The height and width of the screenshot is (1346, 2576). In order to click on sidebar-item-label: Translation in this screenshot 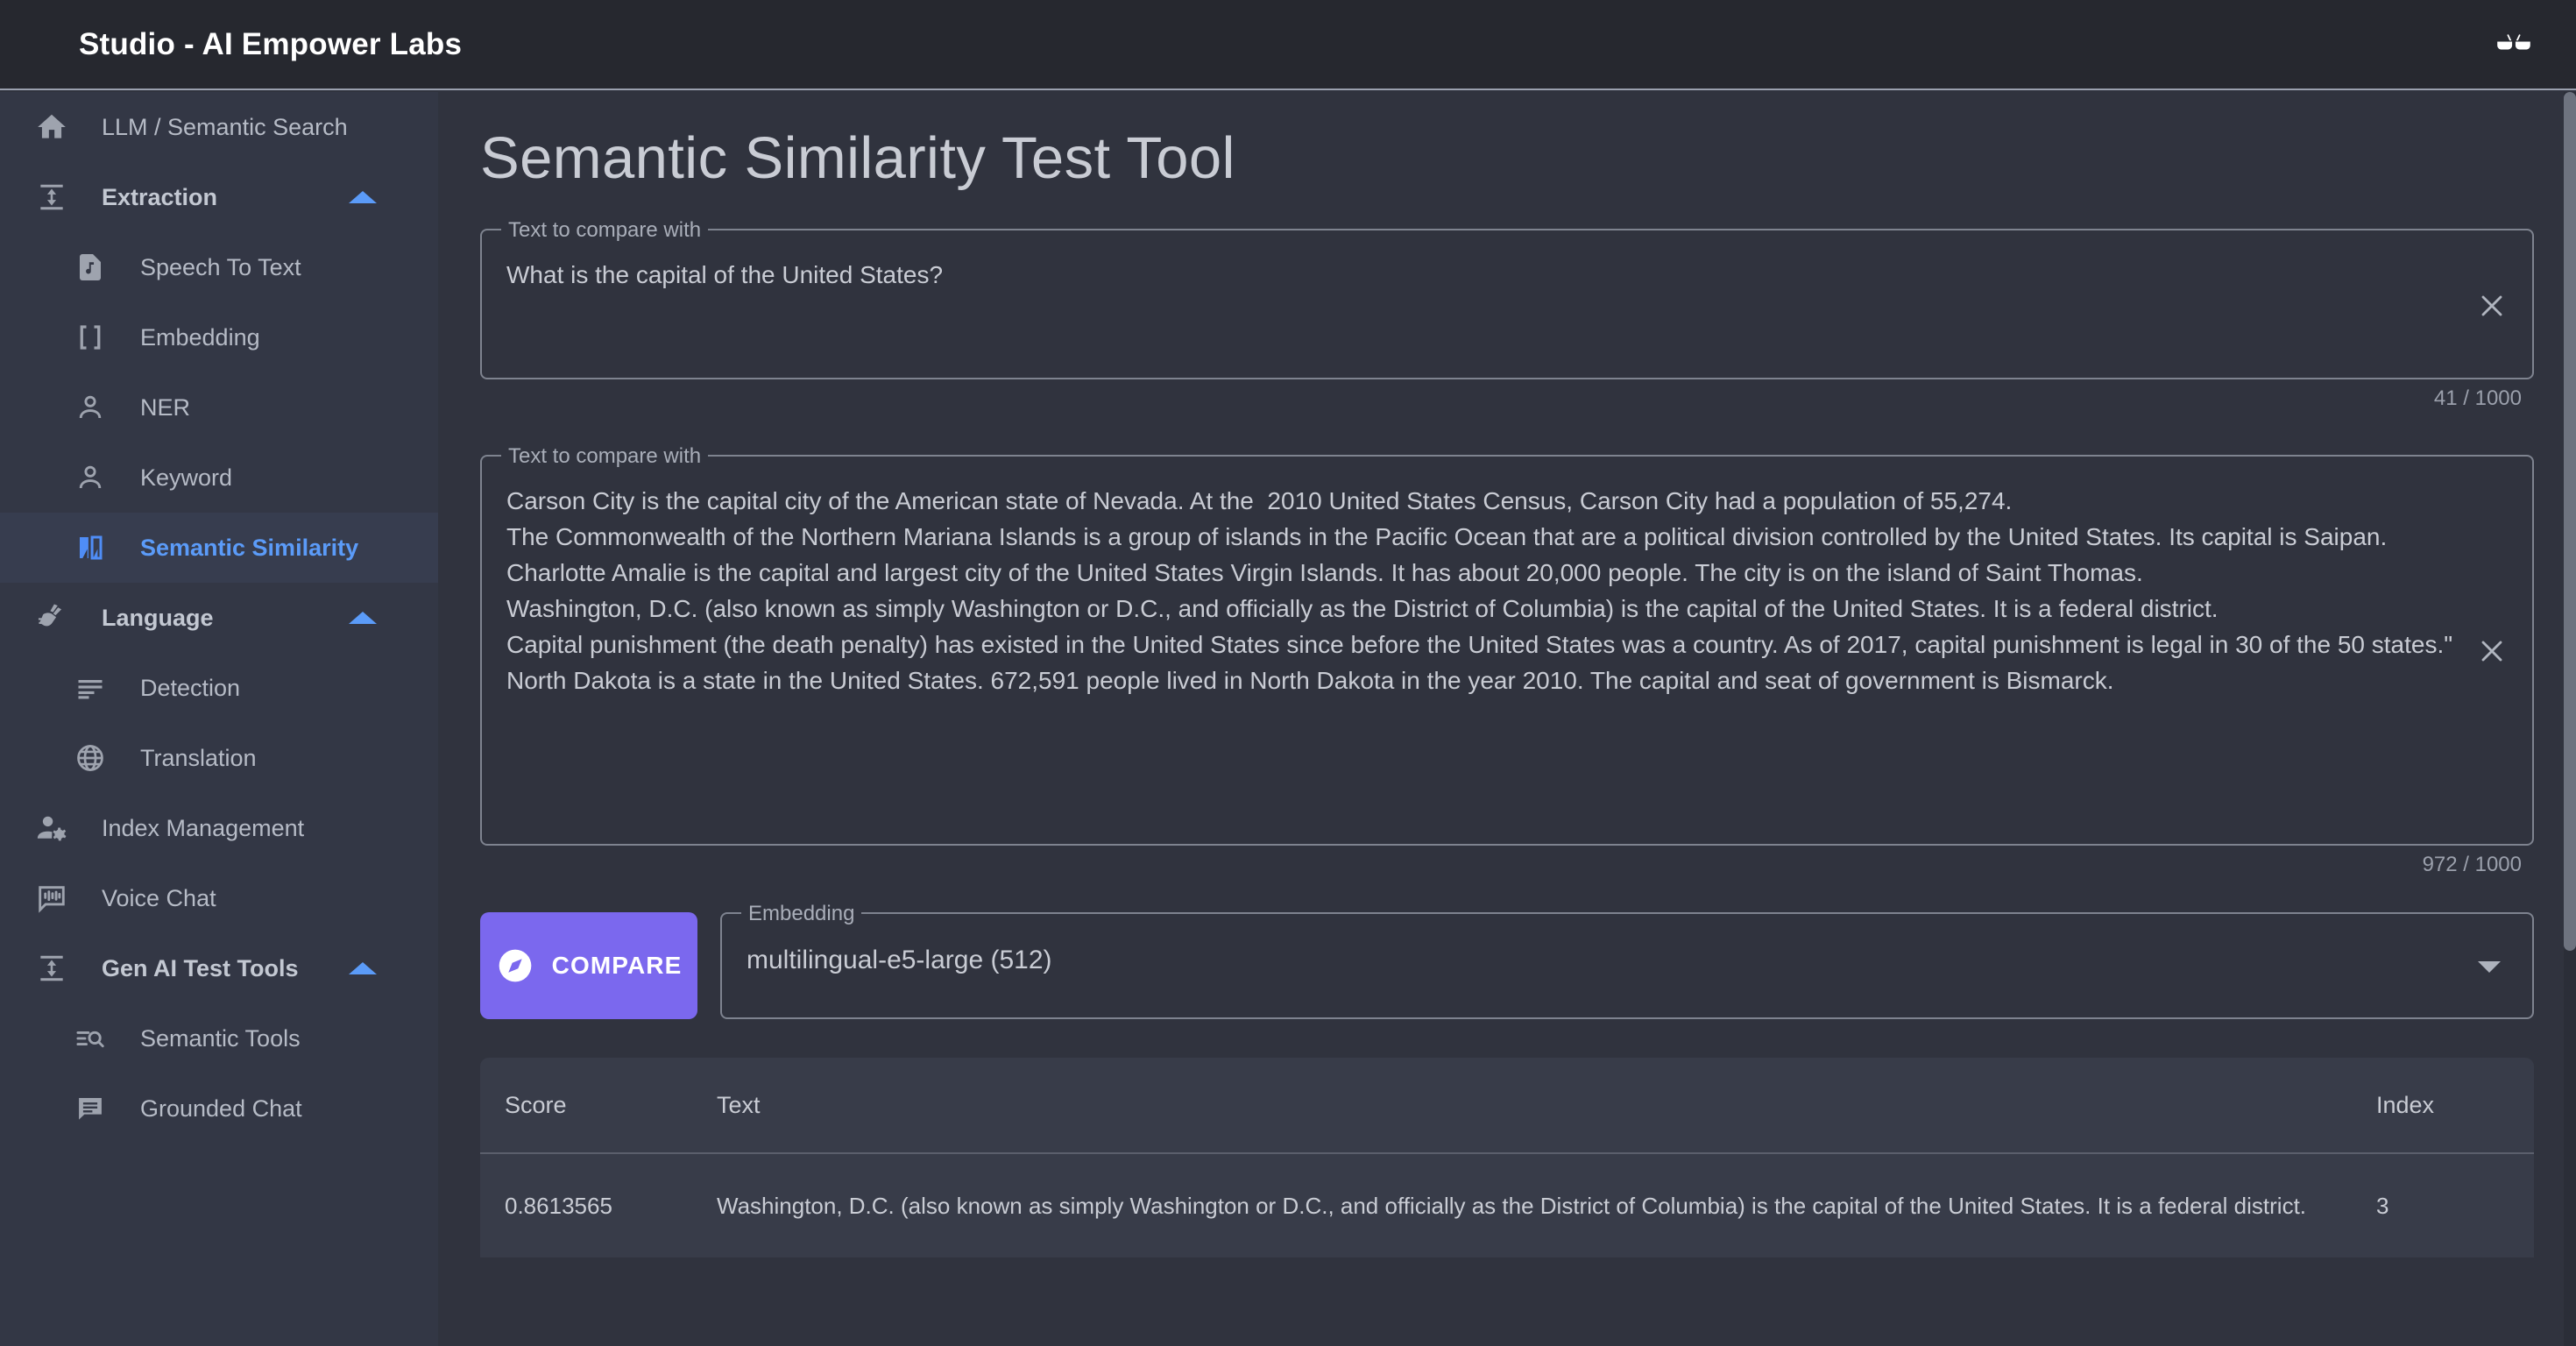, I will do `click(198, 757)`.